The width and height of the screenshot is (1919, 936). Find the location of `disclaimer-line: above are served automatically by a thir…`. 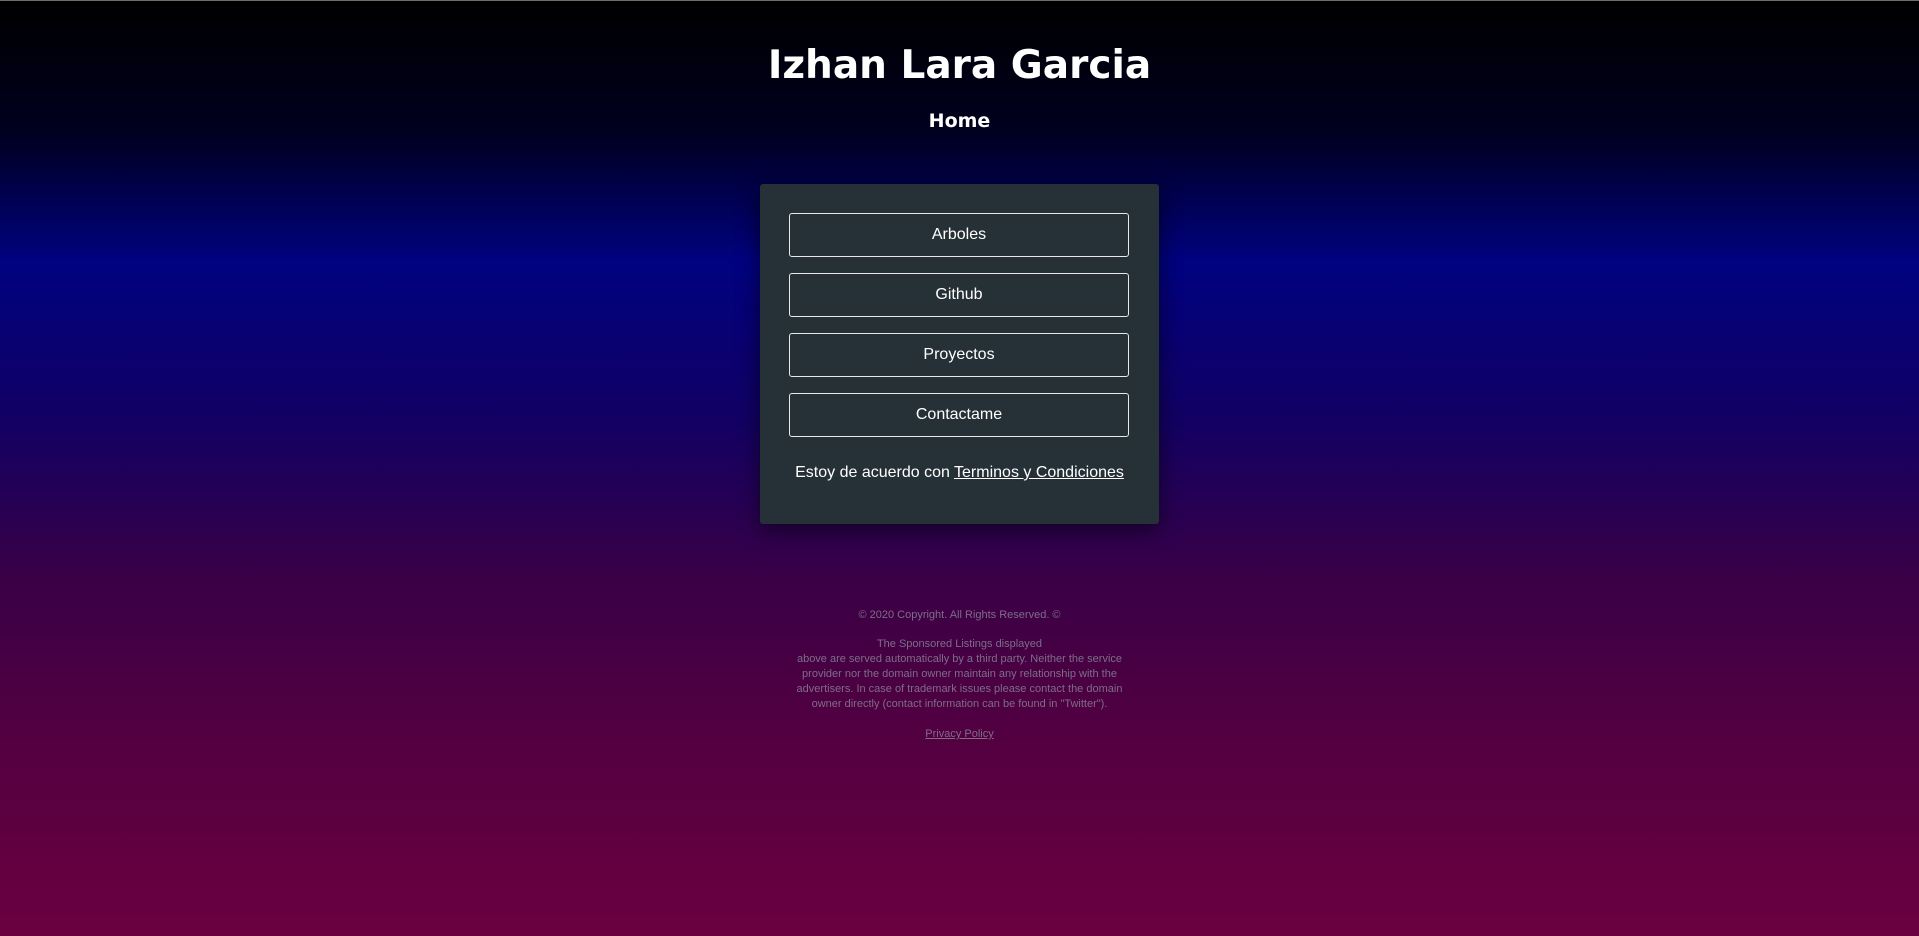

disclaimer-line: above are served automatically by a thir… is located at coordinates (959, 659).